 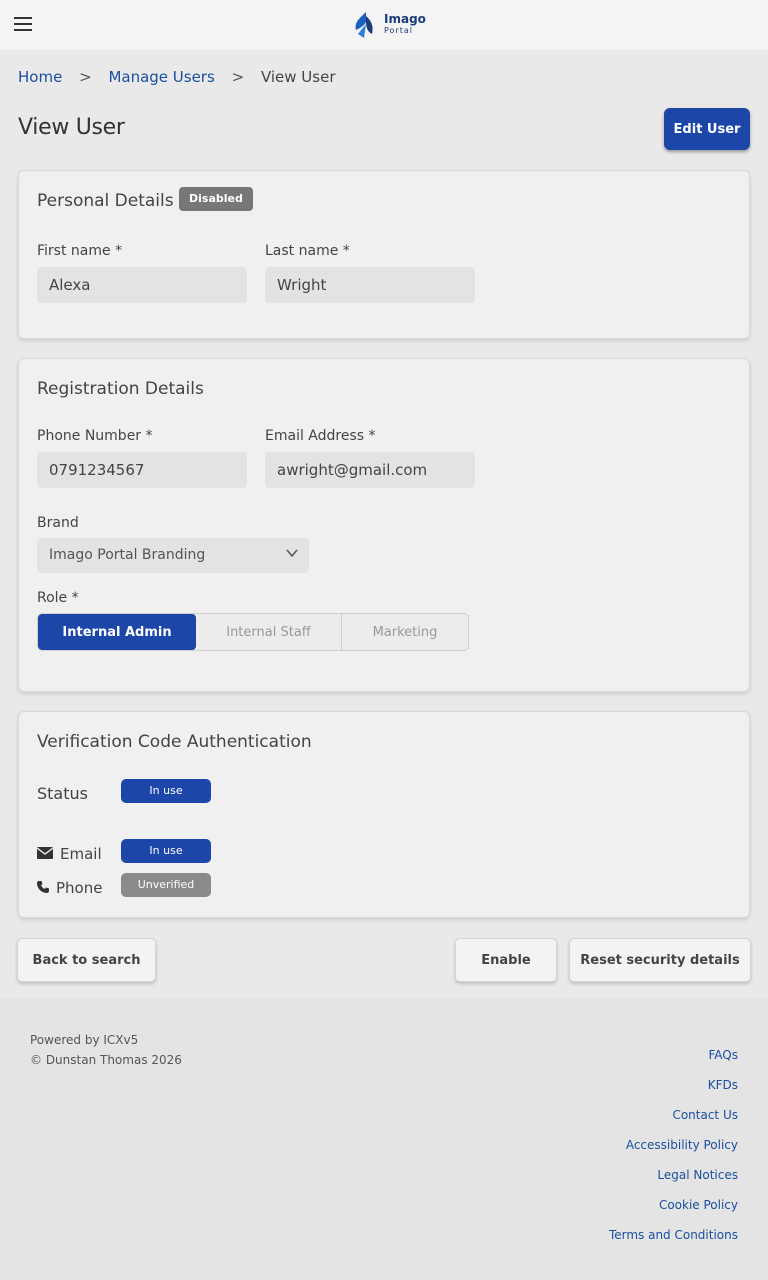 What do you see at coordinates (268, 632) in the screenshot?
I see `role-option-internal-staff: Internal Staff` at bounding box center [268, 632].